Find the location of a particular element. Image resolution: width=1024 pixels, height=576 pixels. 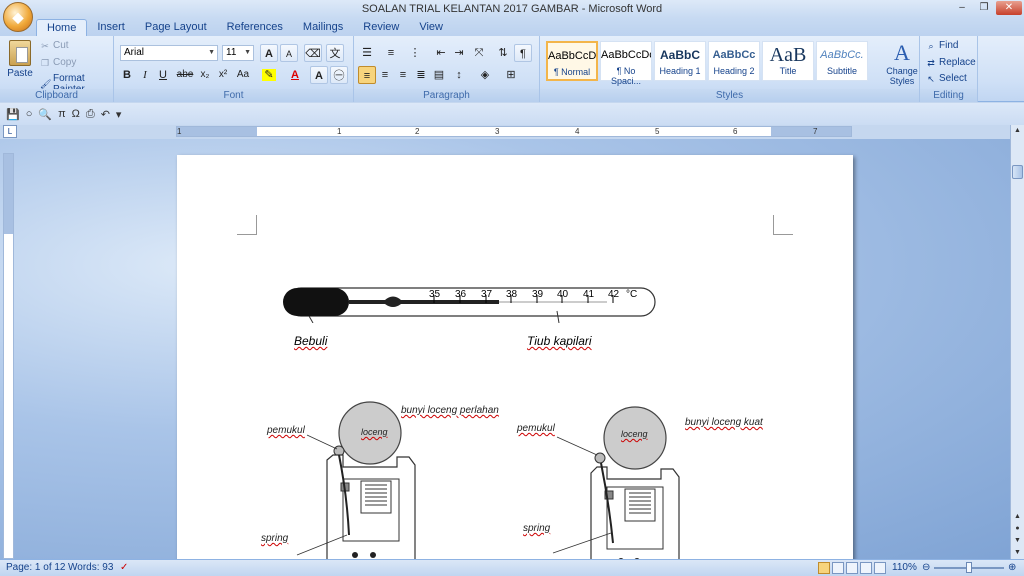

align-left-button: ≡ is located at coordinates (367, 75).